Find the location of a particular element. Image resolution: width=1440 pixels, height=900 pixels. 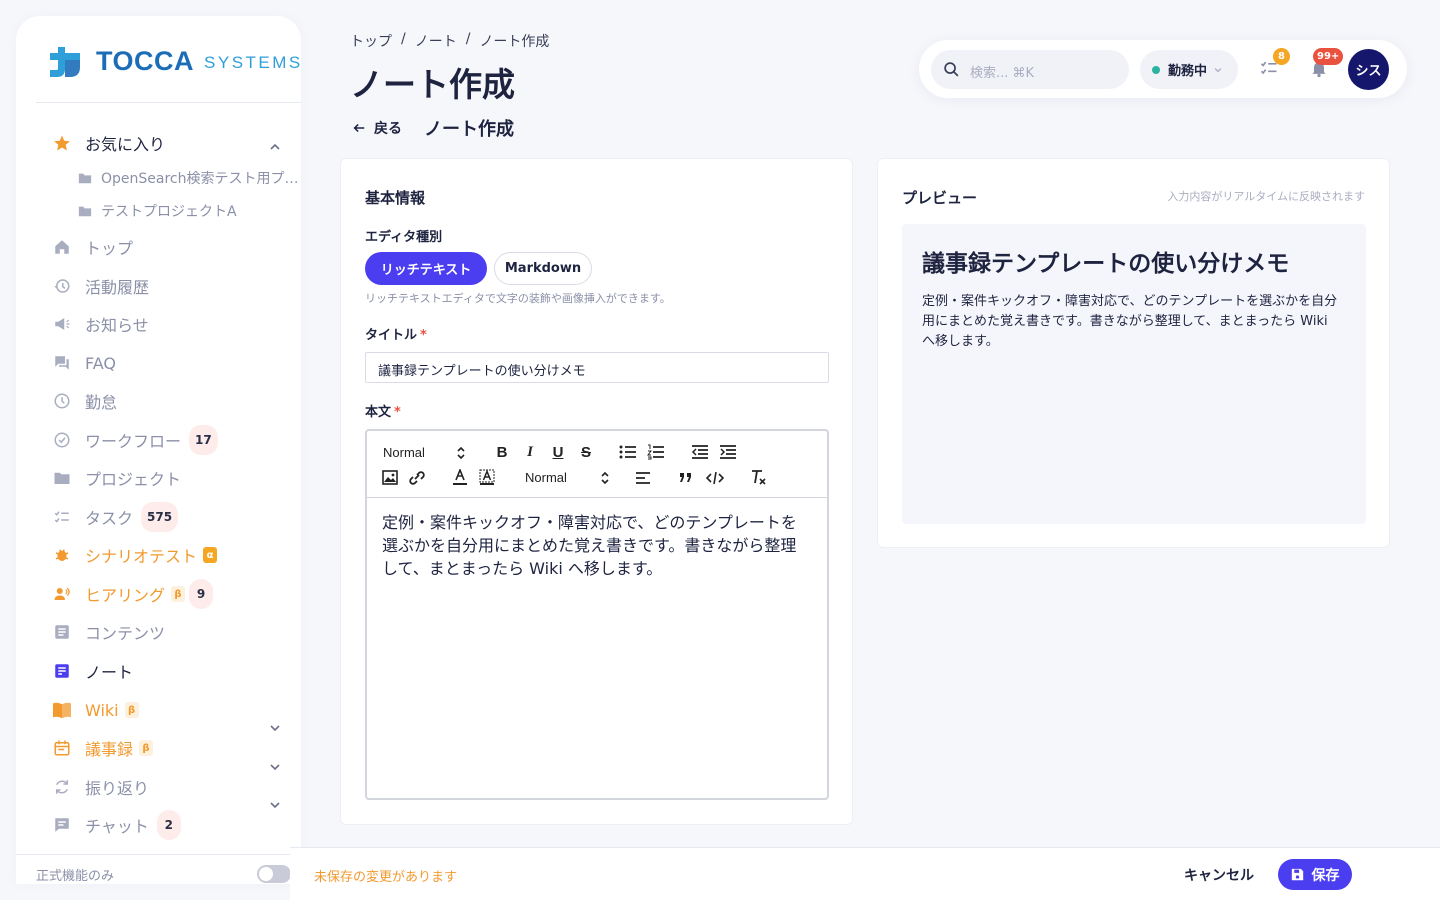

cancel-button: キャンセル is located at coordinates (1219, 875).